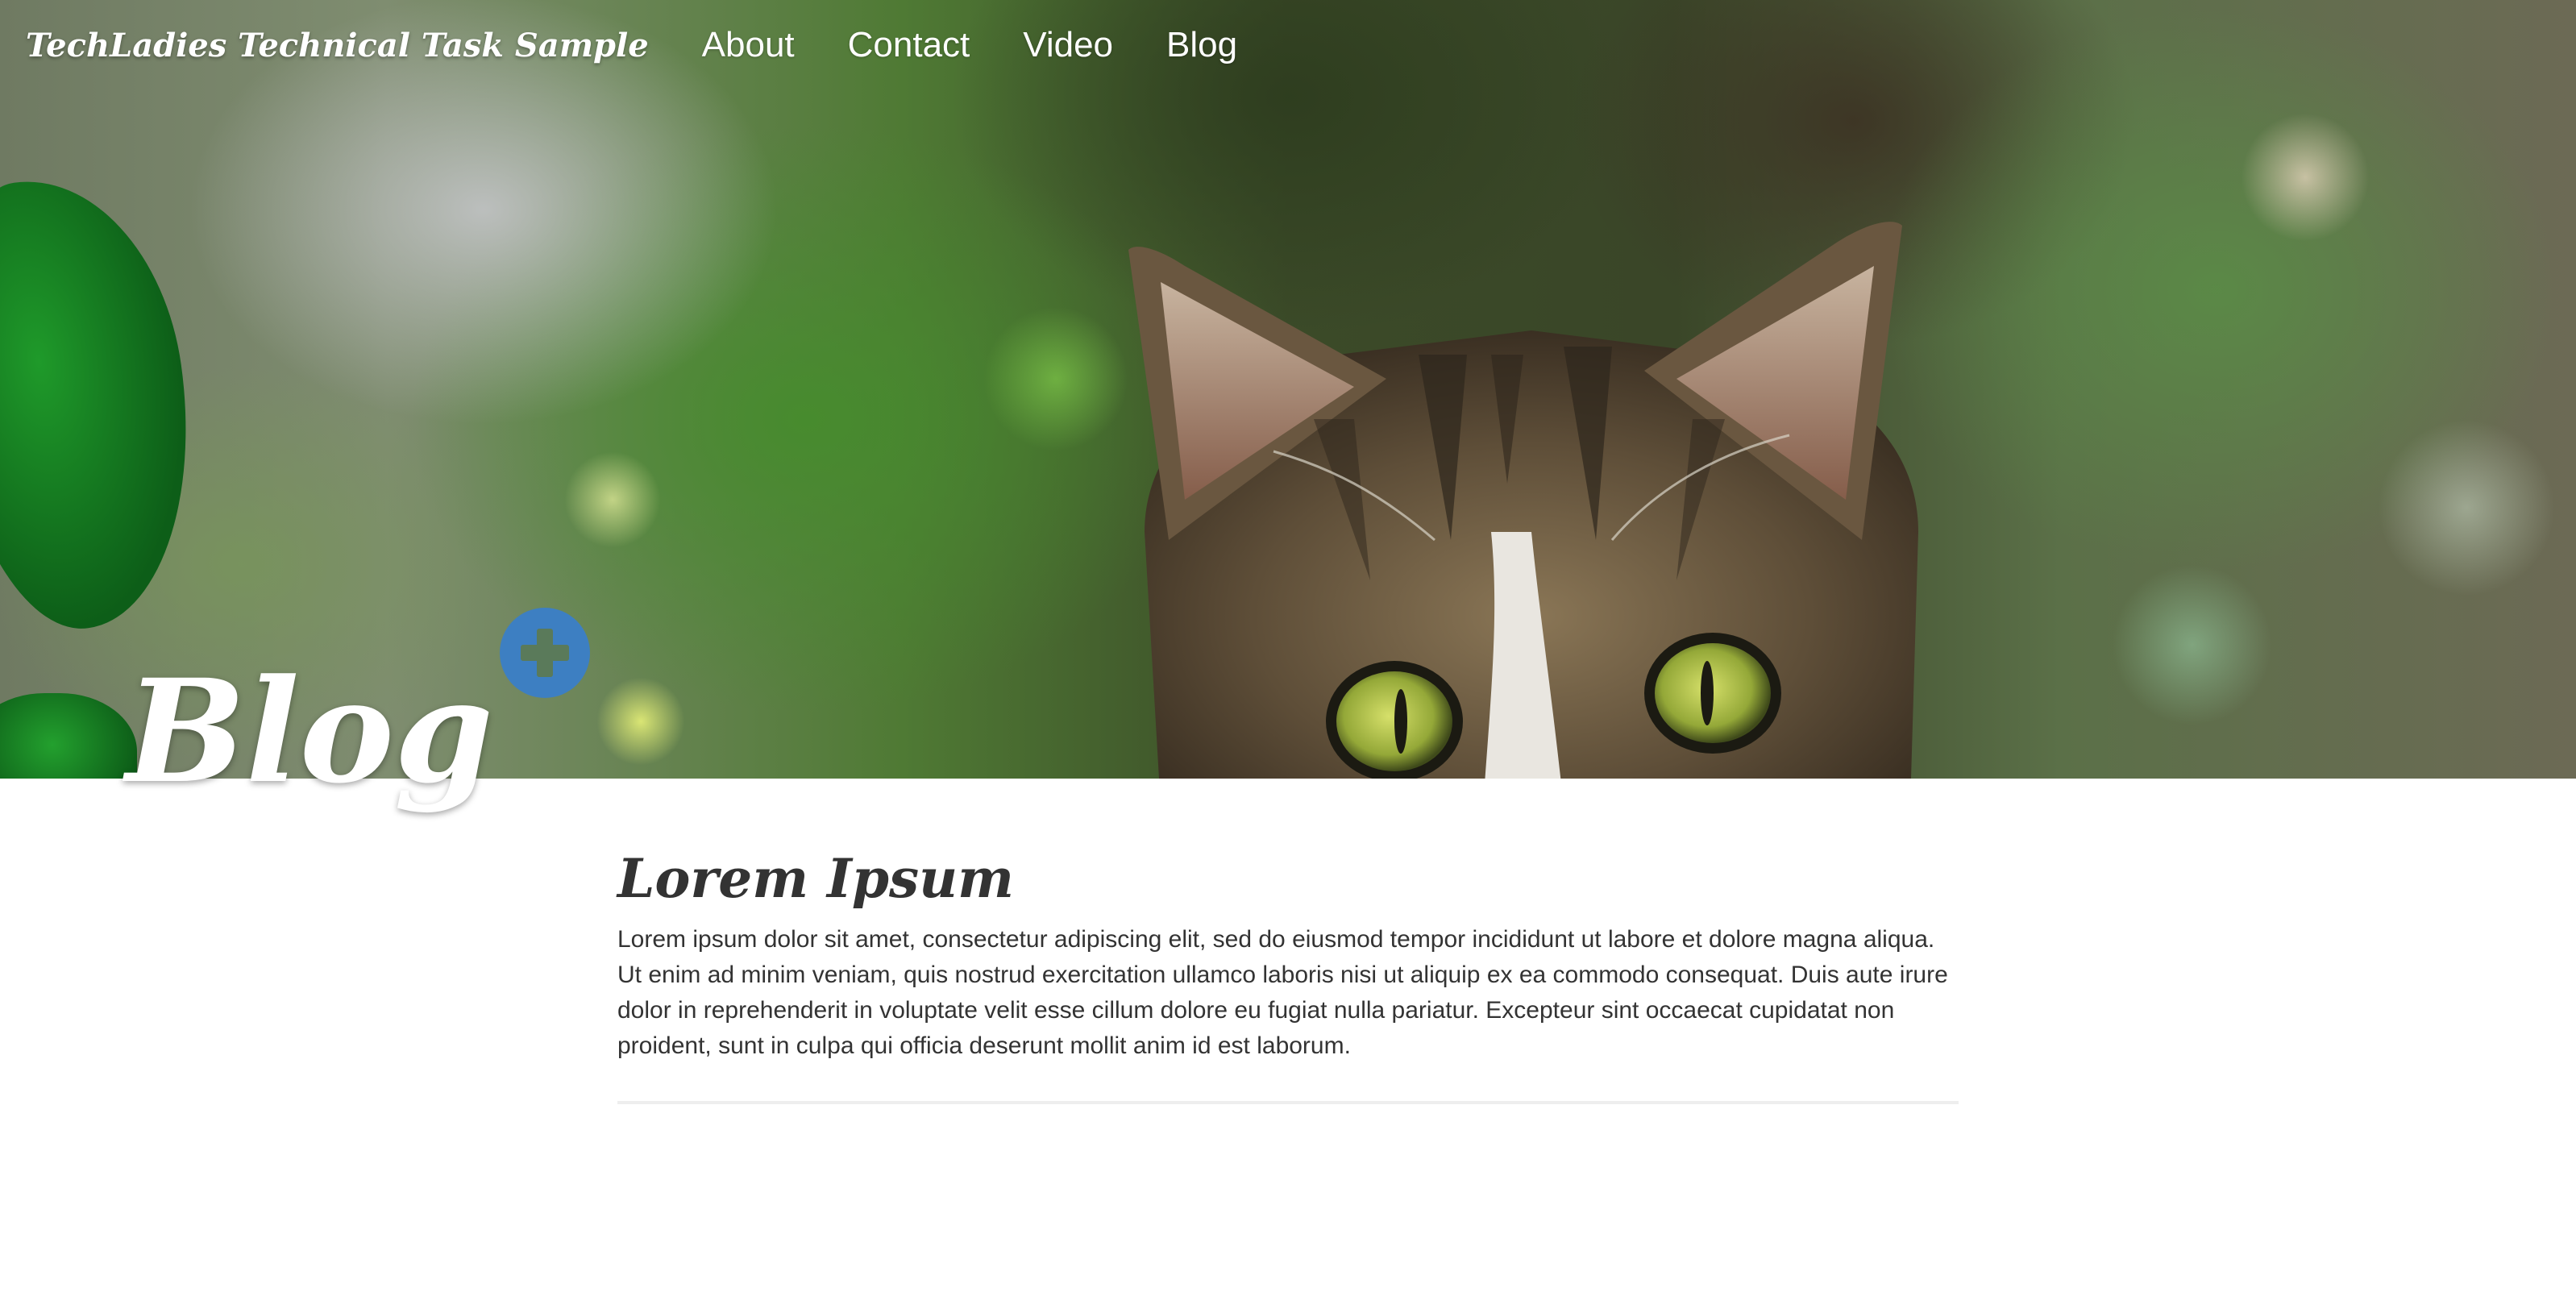 Image resolution: width=2576 pixels, height=1296 pixels. Describe the element at coordinates (337, 45) in the screenshot. I see `brand-logo: TechLadies Technical Task Sample` at that location.